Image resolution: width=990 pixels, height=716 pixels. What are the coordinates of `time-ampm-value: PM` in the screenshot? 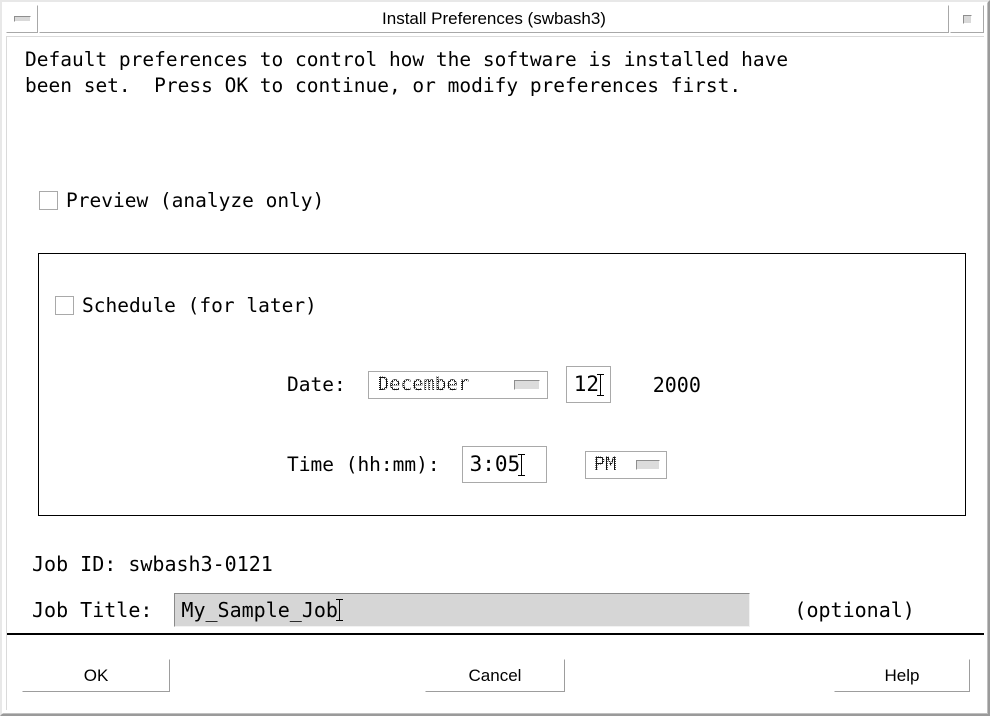 It's located at (610, 464).